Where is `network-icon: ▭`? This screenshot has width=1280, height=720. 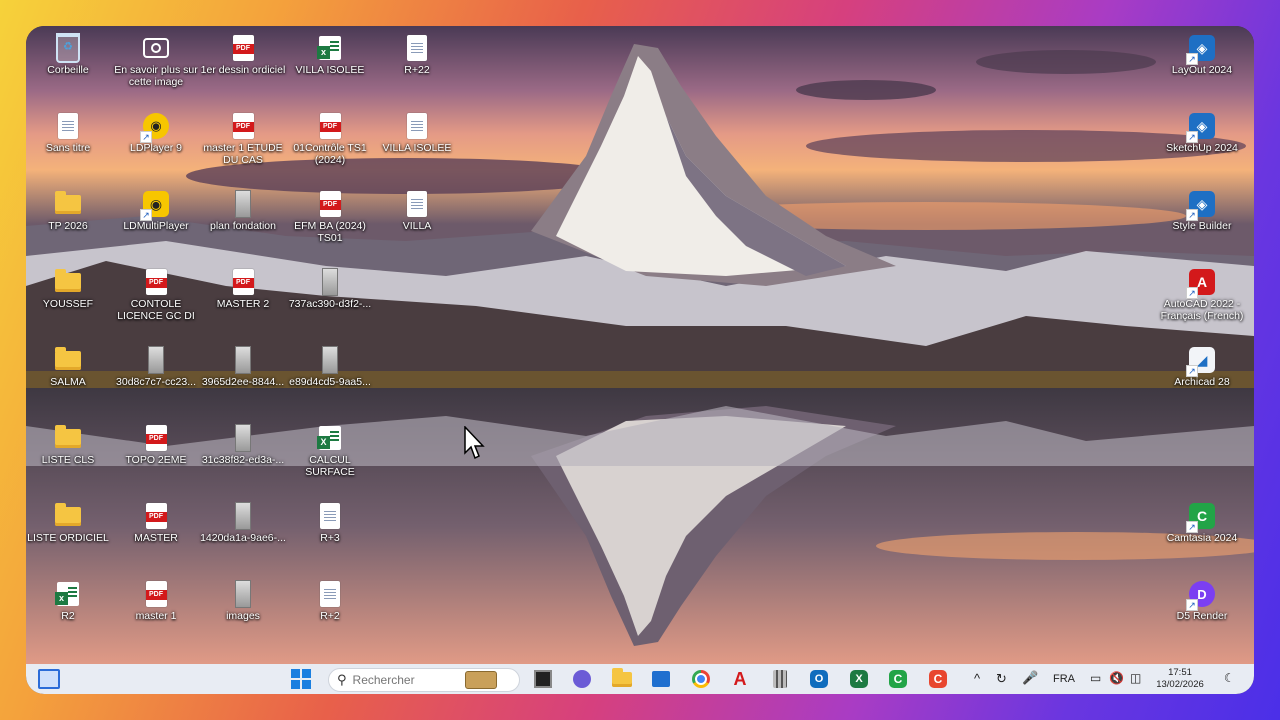 network-icon: ▭ is located at coordinates (1095, 678).